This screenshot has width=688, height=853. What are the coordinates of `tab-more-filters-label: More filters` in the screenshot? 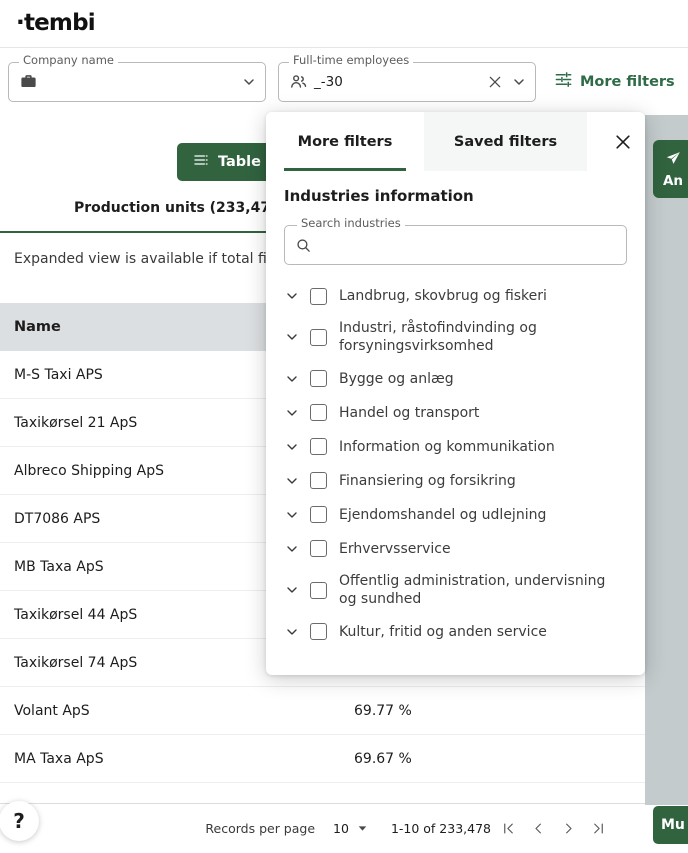 It's located at (345, 141).